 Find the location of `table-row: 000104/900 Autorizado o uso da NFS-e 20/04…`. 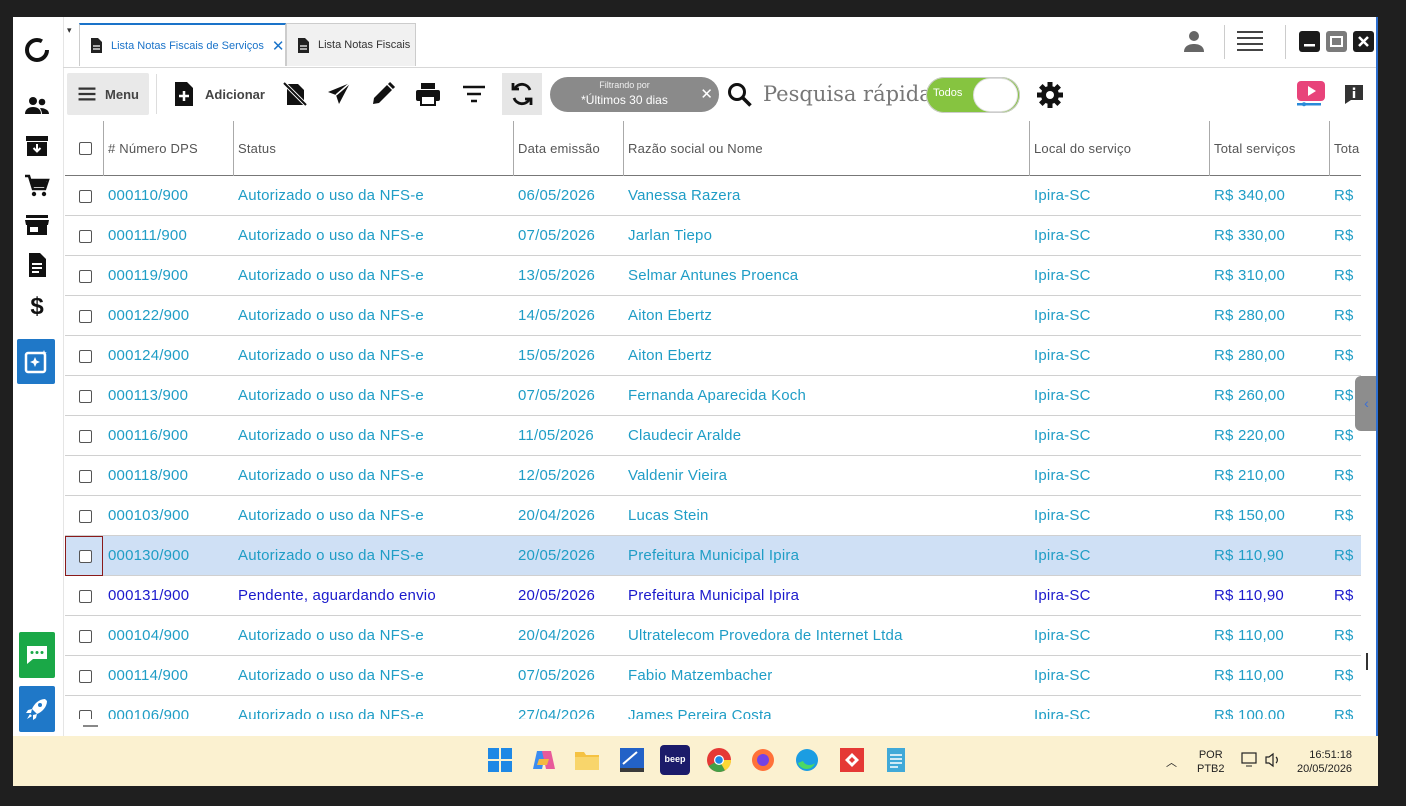

table-row: 000104/900 Autorizado o uso da NFS-e 20/04… is located at coordinates (713, 636).